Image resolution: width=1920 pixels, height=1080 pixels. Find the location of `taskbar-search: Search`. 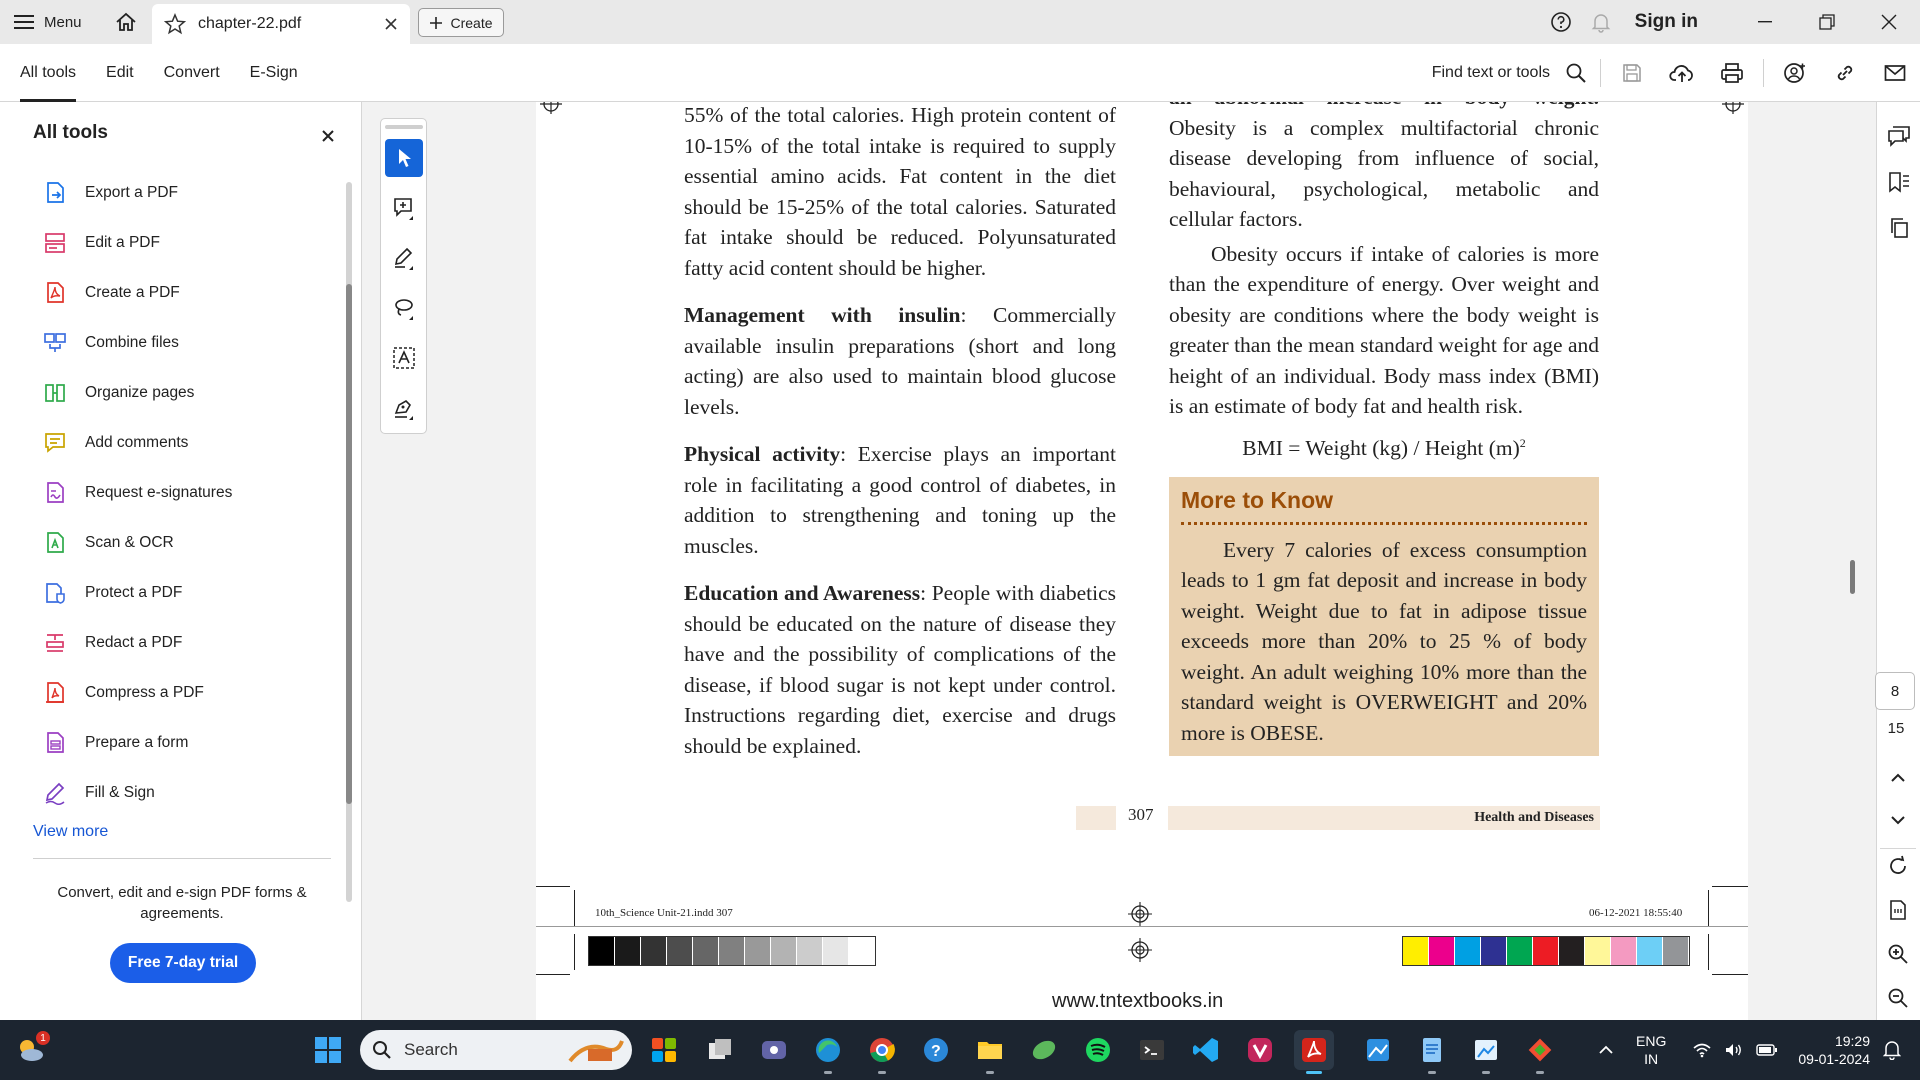

taskbar-search: Search is located at coordinates (496, 1050).